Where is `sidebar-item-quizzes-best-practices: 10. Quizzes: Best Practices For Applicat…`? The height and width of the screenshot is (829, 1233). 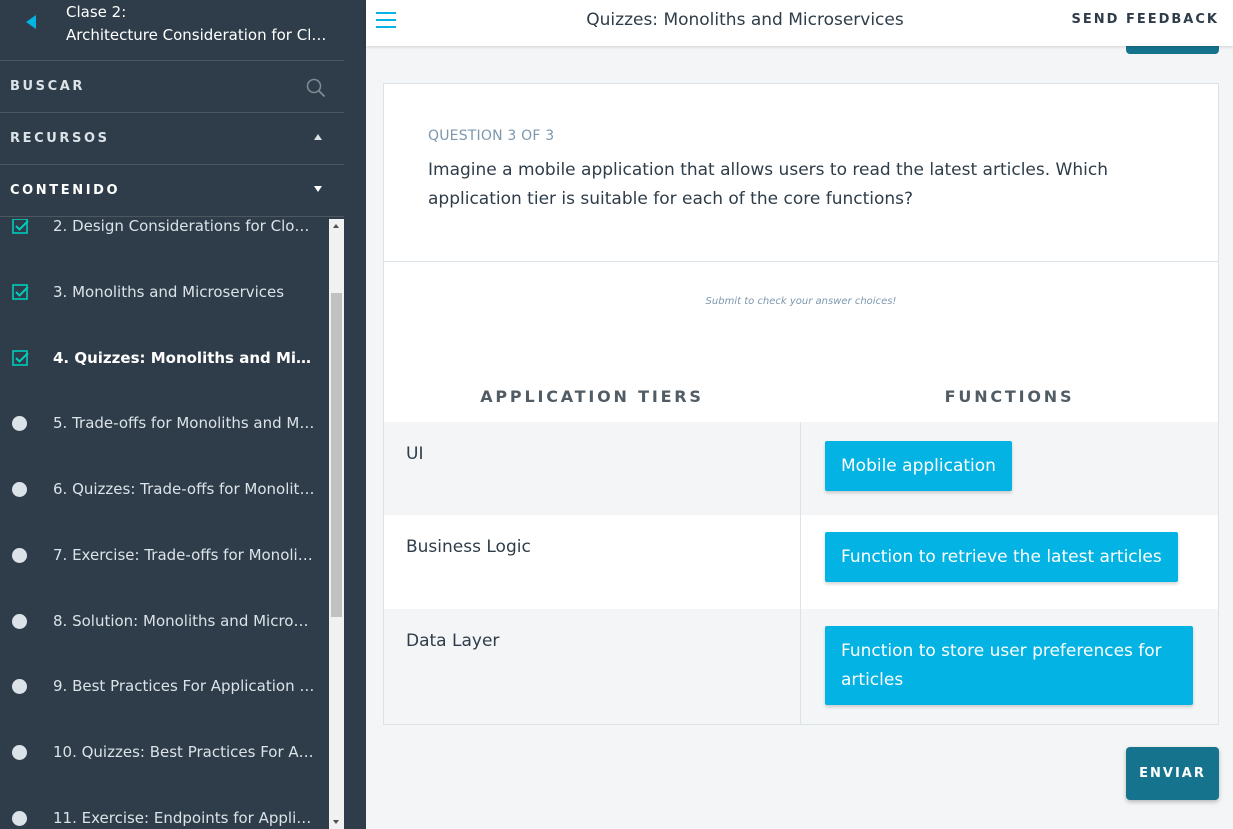
sidebar-item-quizzes-best-practices: 10. Quizzes: Best Practices For Applicat… is located at coordinates (164, 752).